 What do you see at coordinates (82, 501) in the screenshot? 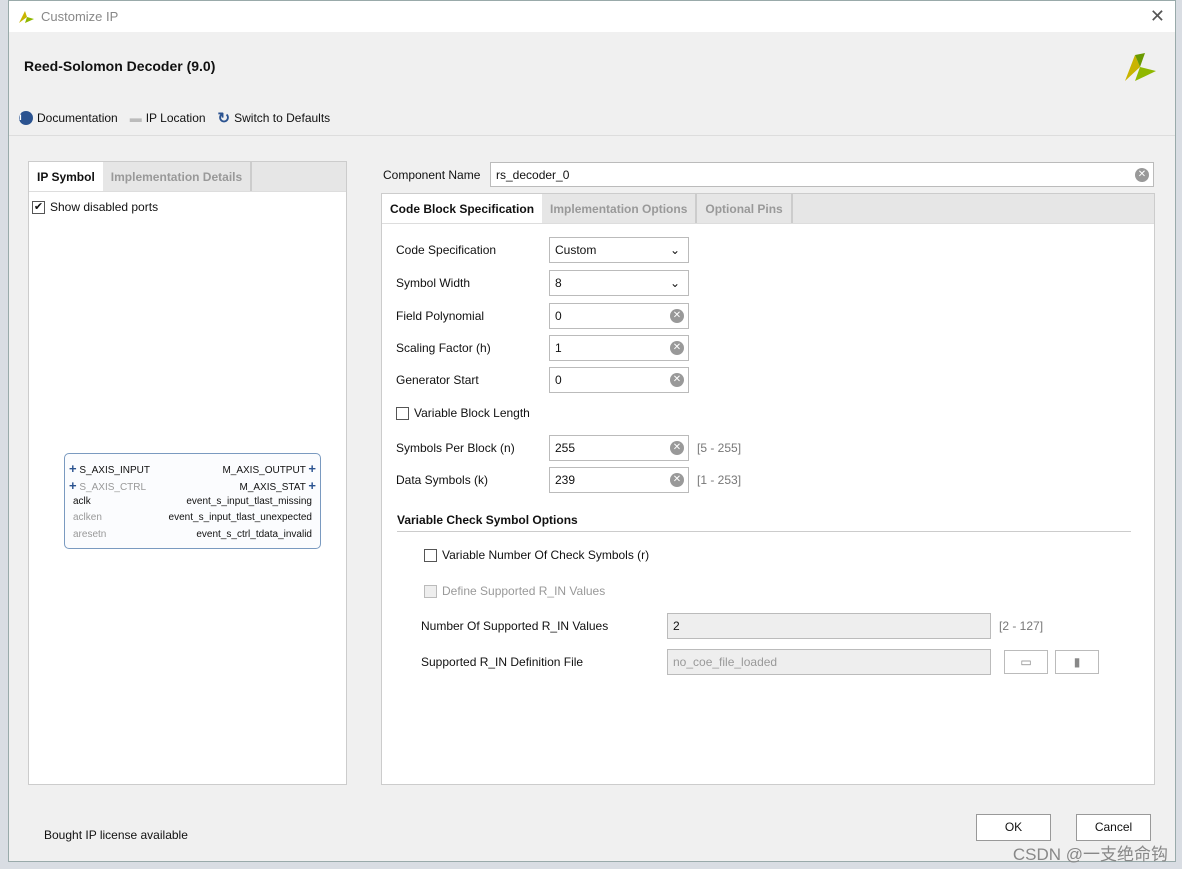
I see `port-aclk: aclk` at bounding box center [82, 501].